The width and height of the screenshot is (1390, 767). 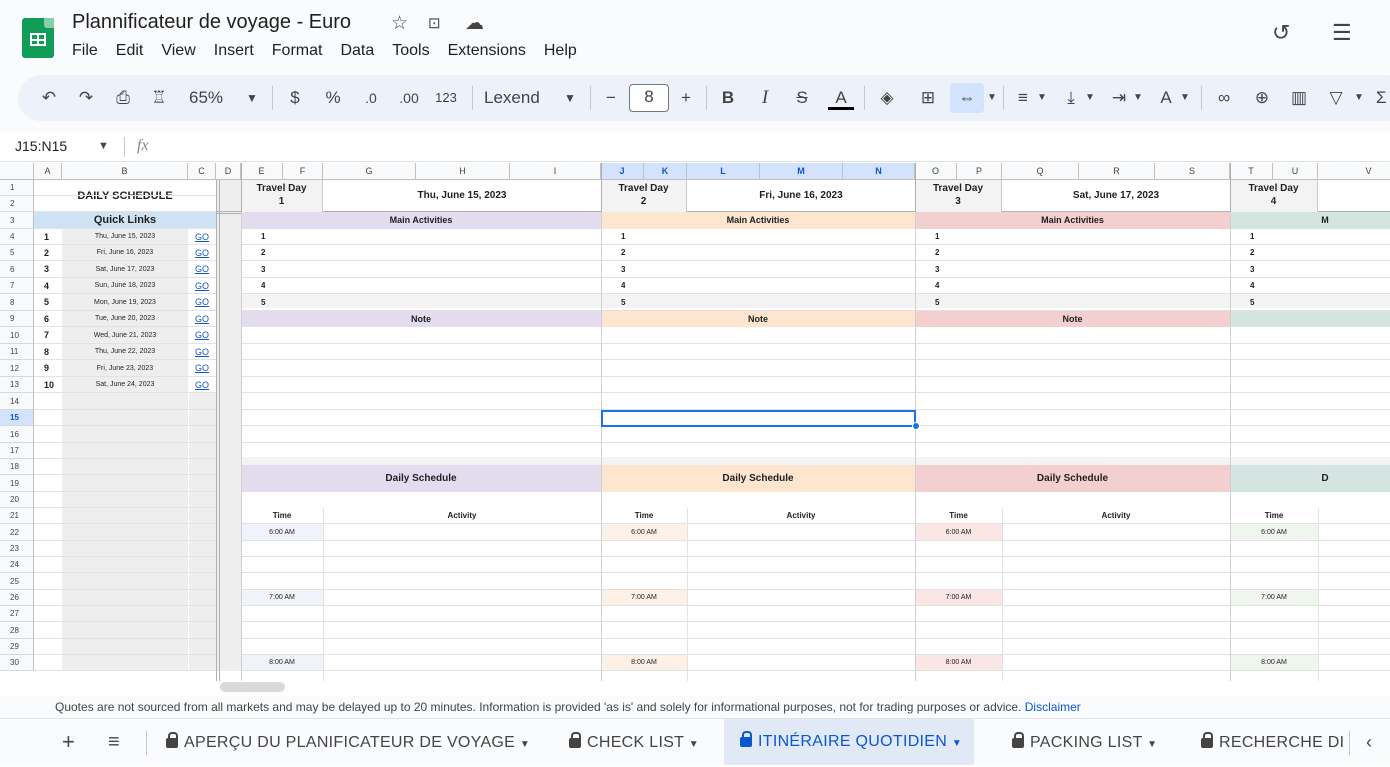 I want to click on day-date: Thu, June 15, 2023, so click(x=462, y=196).